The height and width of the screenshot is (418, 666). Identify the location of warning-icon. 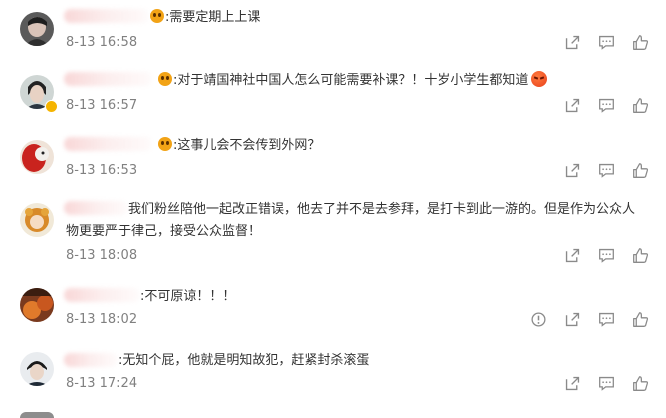
(538, 319).